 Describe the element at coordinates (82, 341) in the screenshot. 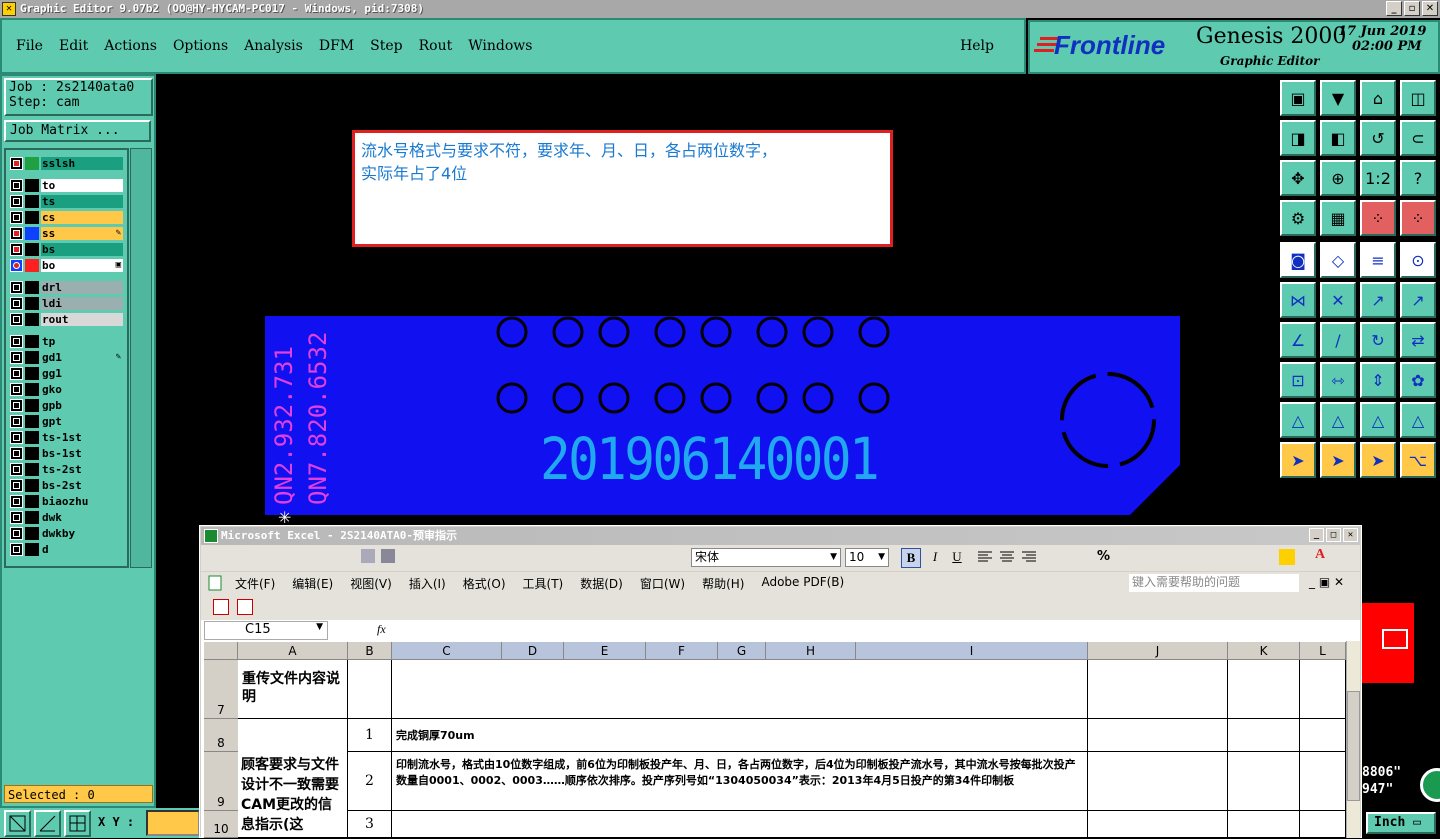

I see `layer-name: tp` at that location.